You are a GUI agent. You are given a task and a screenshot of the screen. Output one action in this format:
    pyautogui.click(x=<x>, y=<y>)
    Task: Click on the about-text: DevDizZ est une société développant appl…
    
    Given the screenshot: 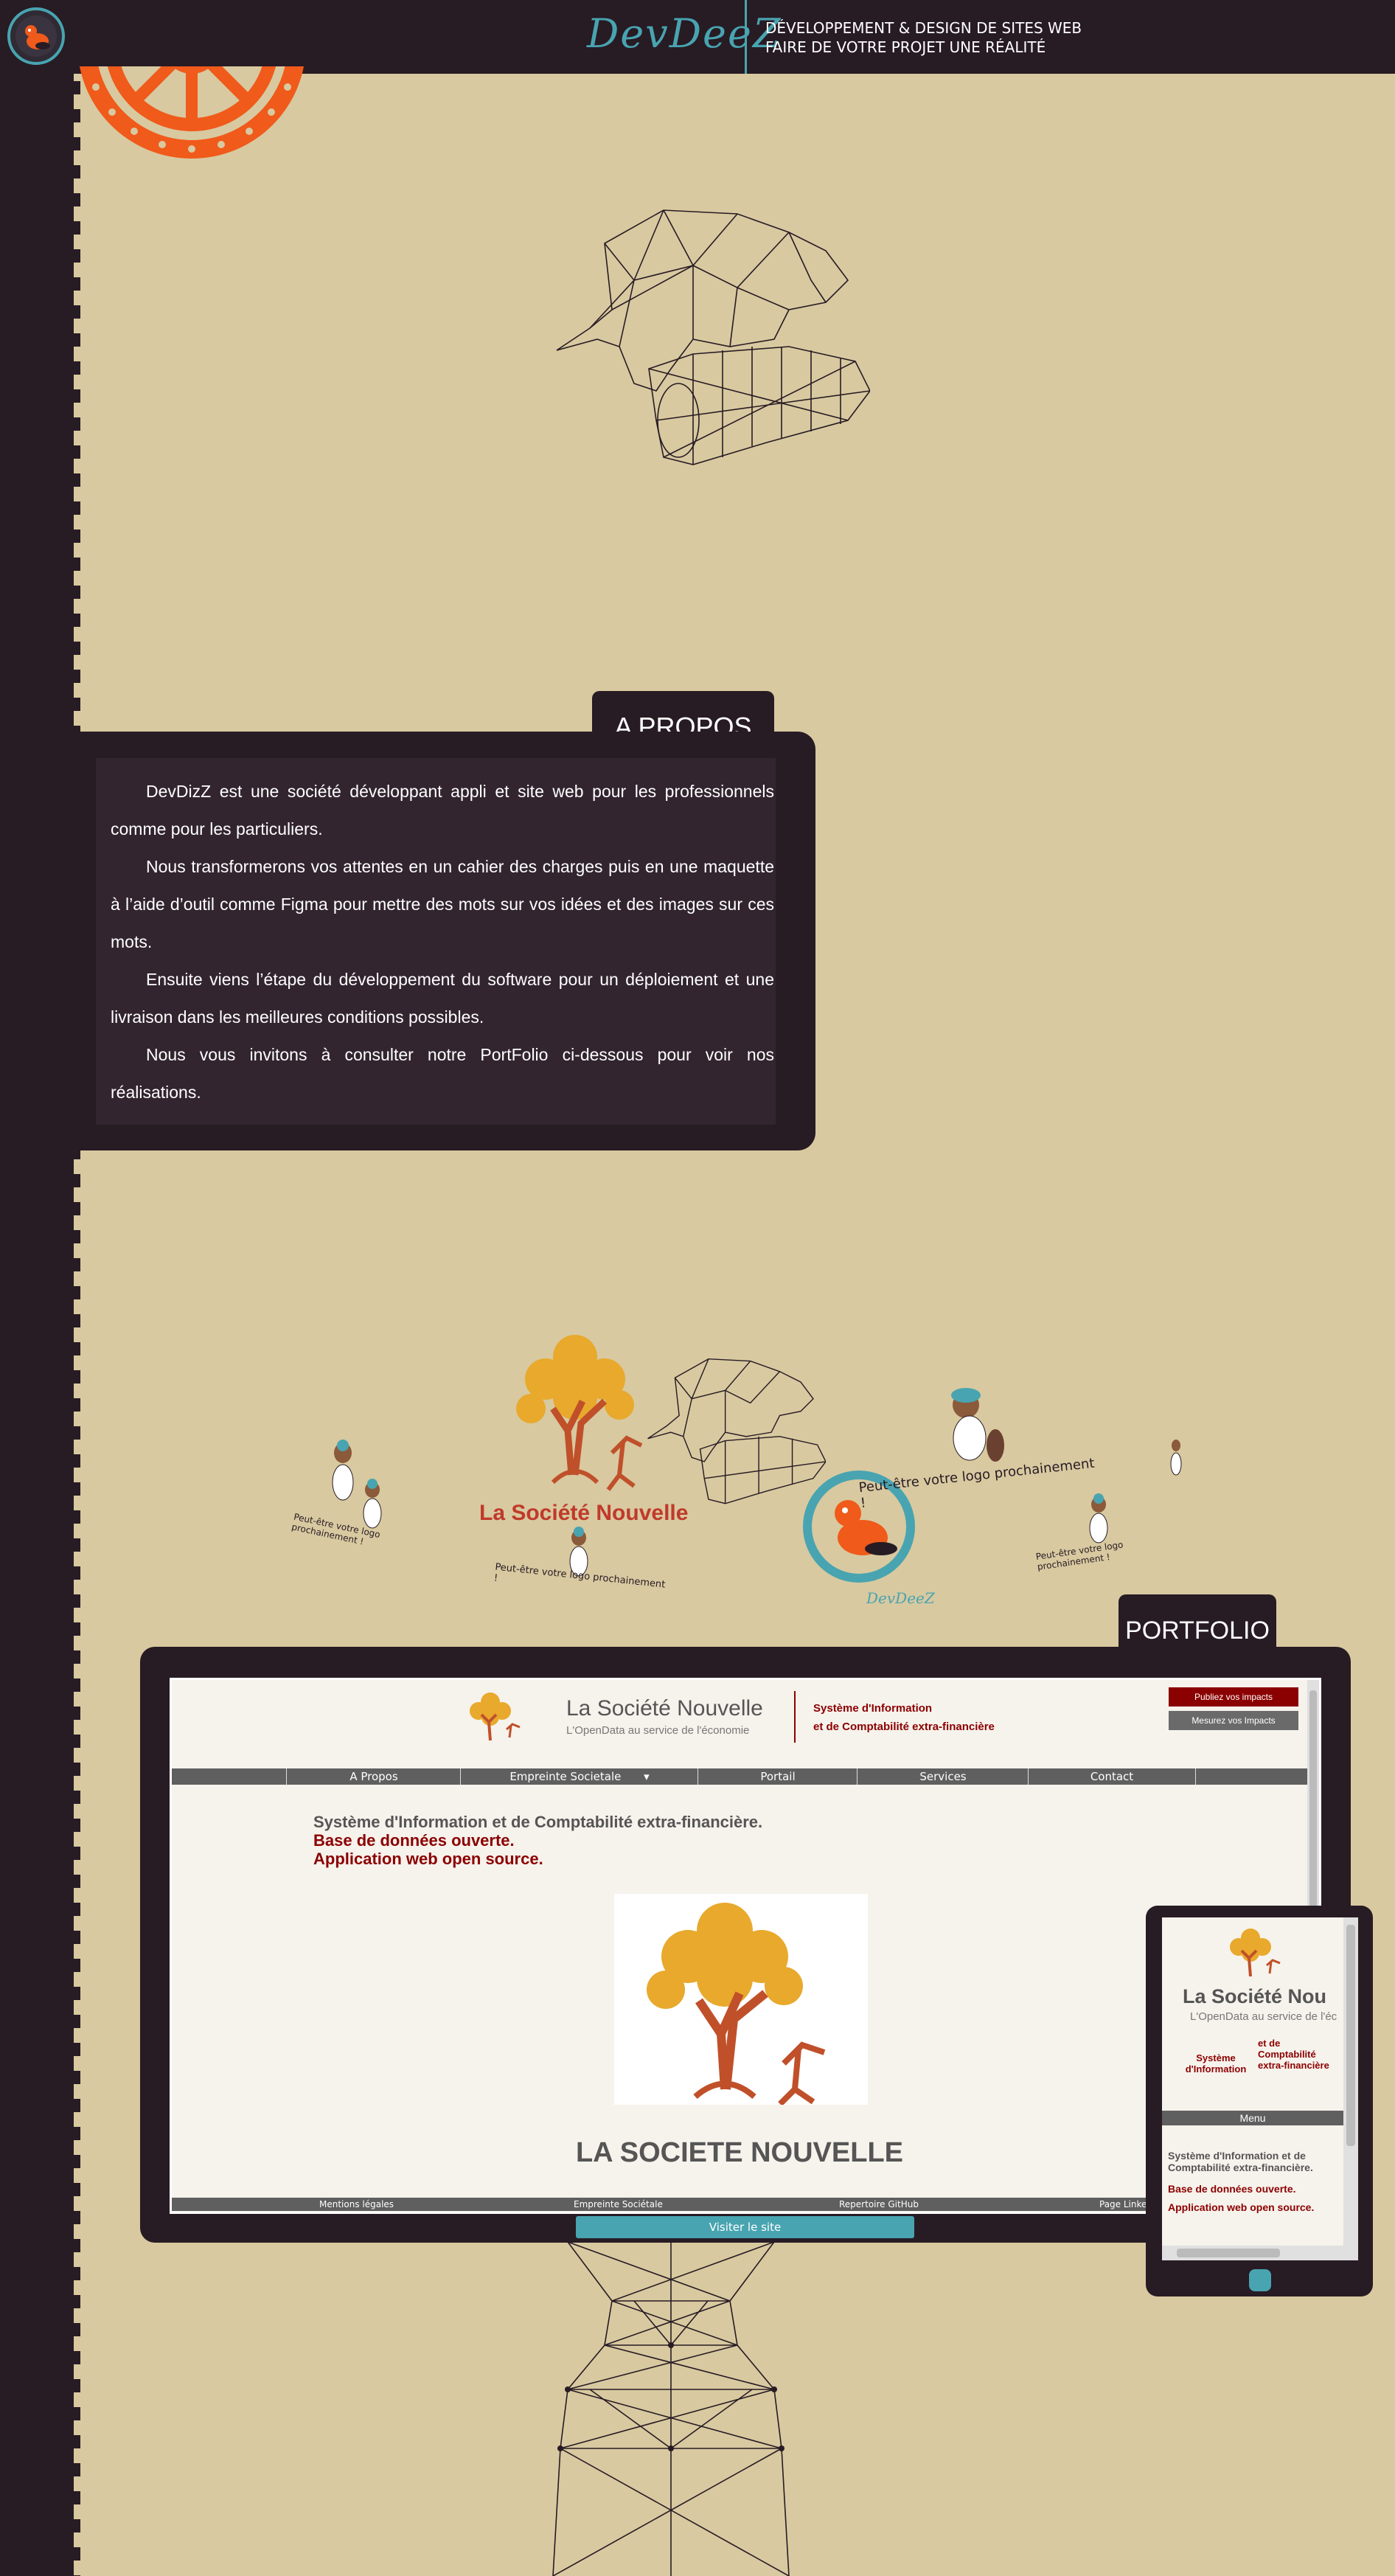 What is the action you would take?
    pyautogui.click(x=442, y=942)
    